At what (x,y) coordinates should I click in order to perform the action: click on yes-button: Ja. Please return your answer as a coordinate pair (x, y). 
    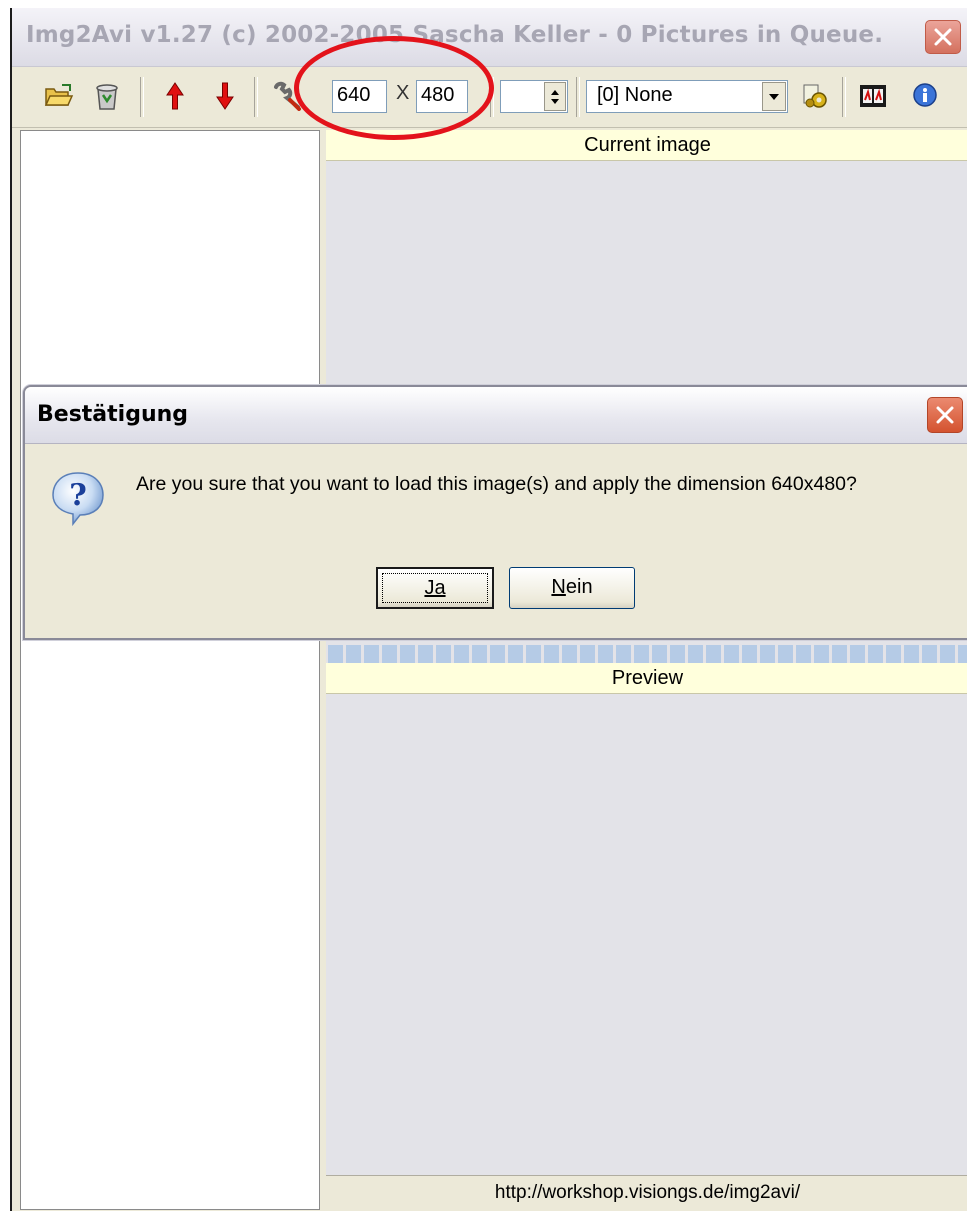
    Looking at the image, I should click on (435, 588).